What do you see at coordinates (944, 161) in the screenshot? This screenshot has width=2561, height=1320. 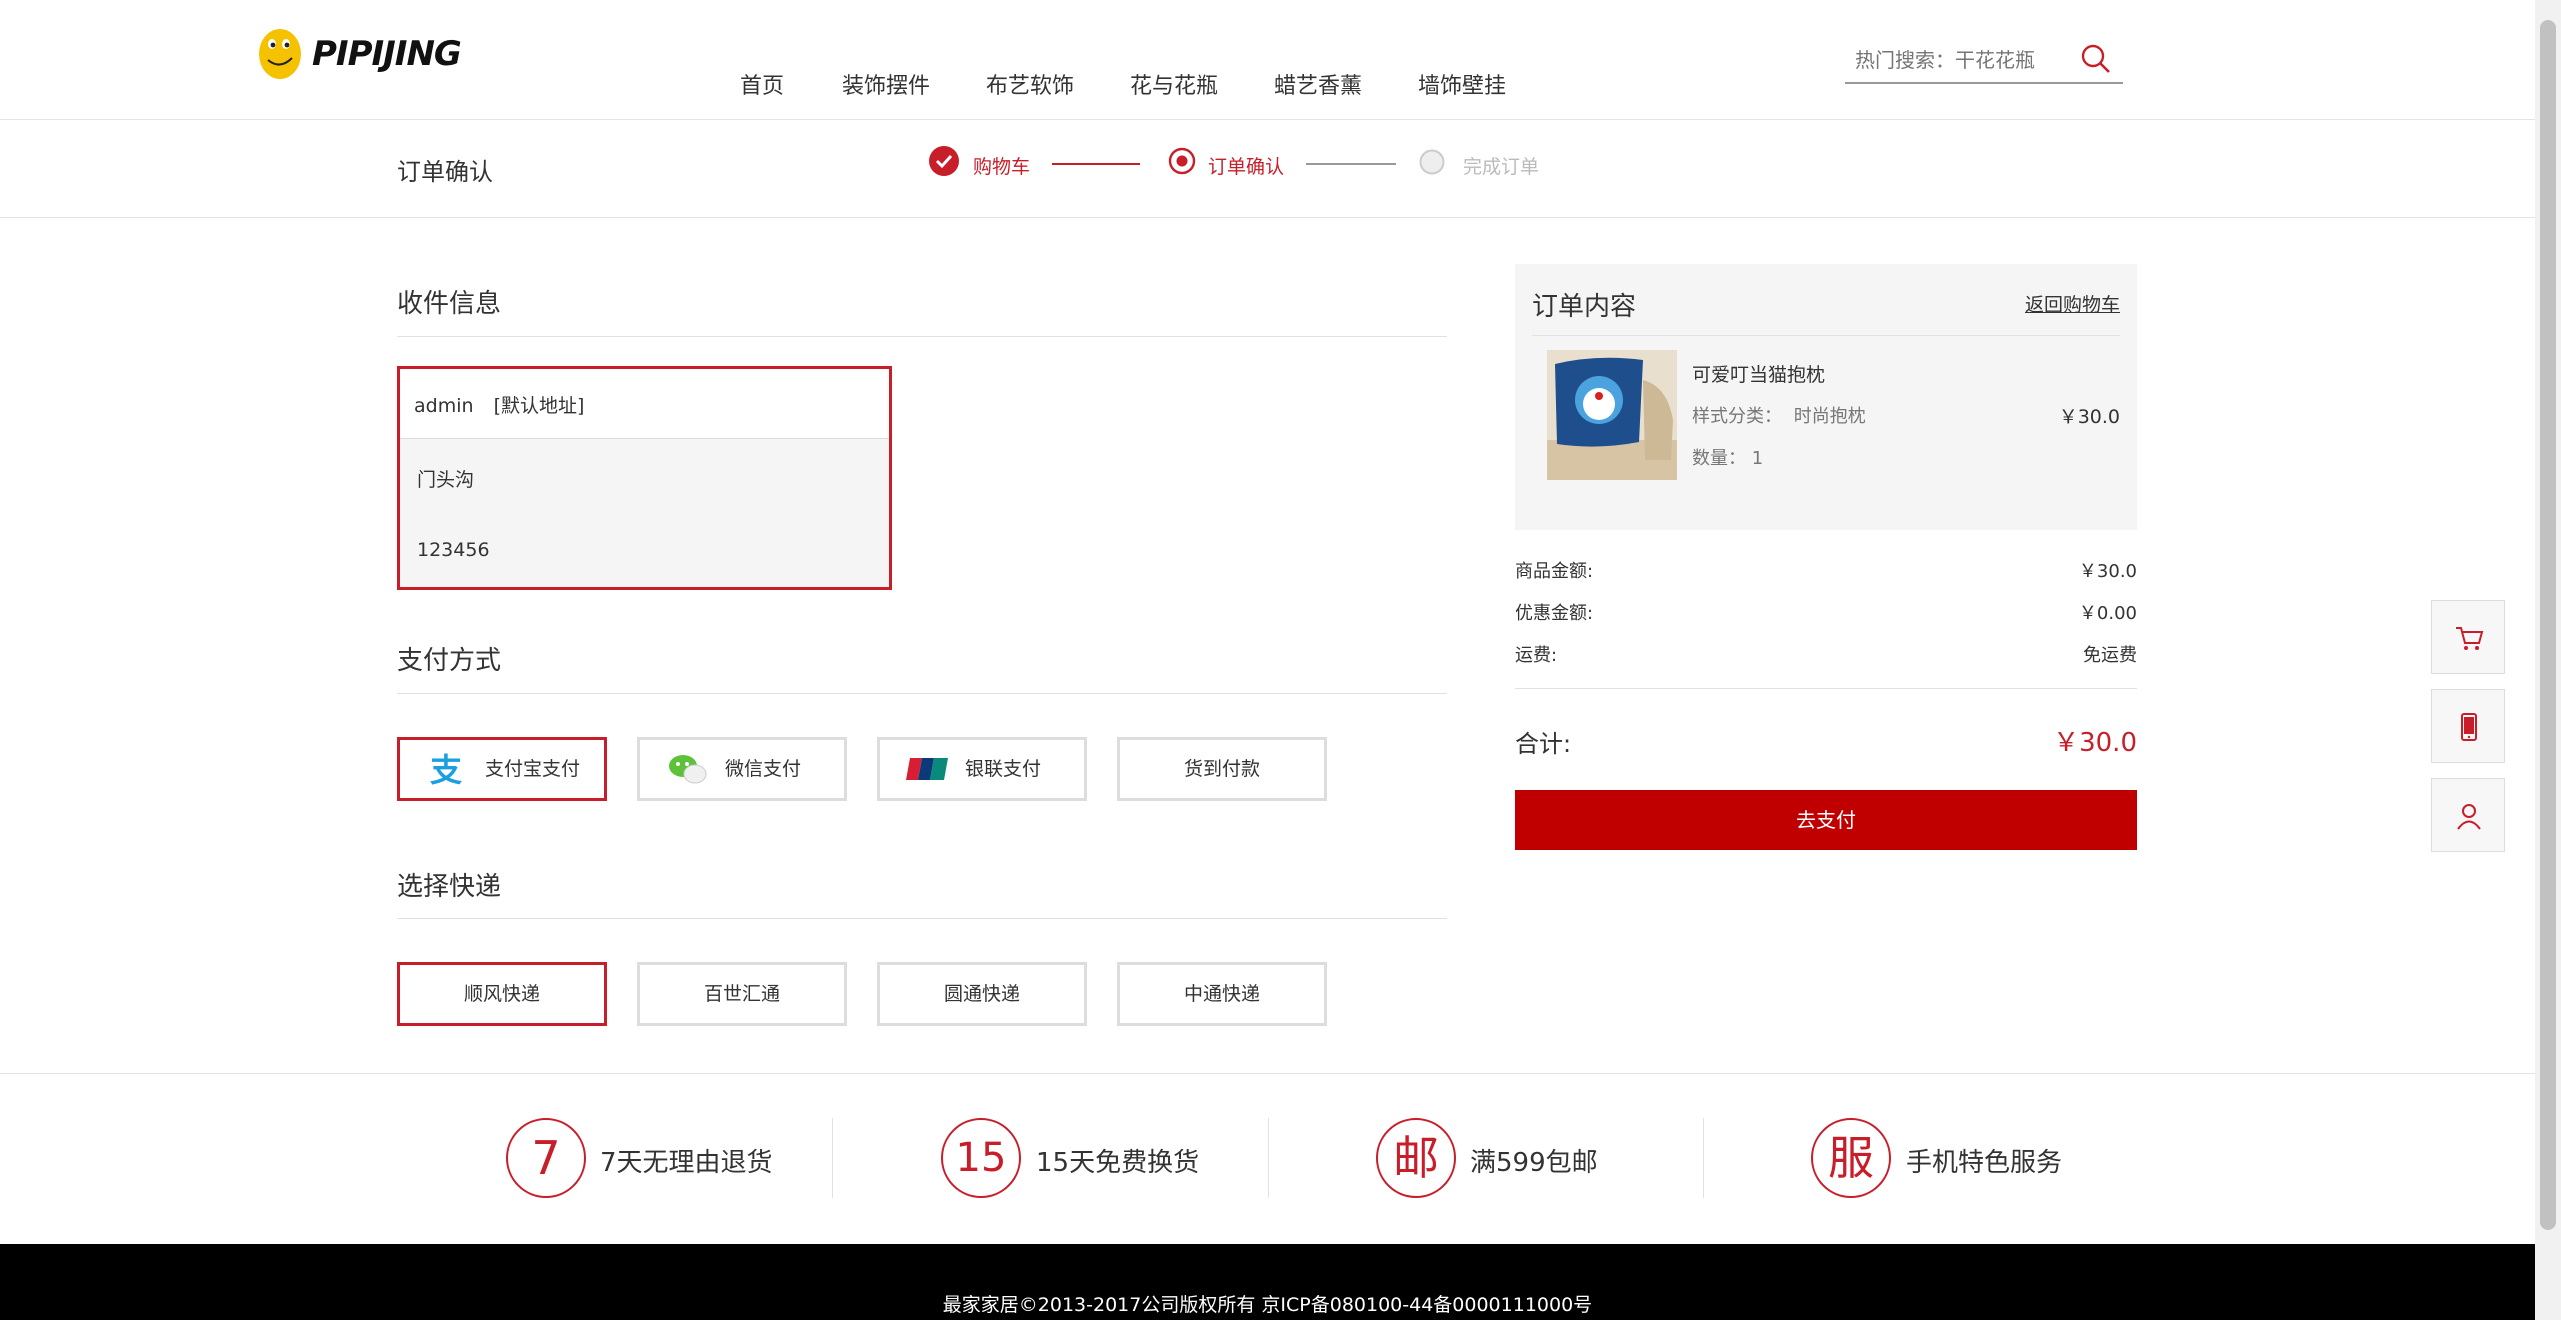 I see `check-circle-icon` at bounding box center [944, 161].